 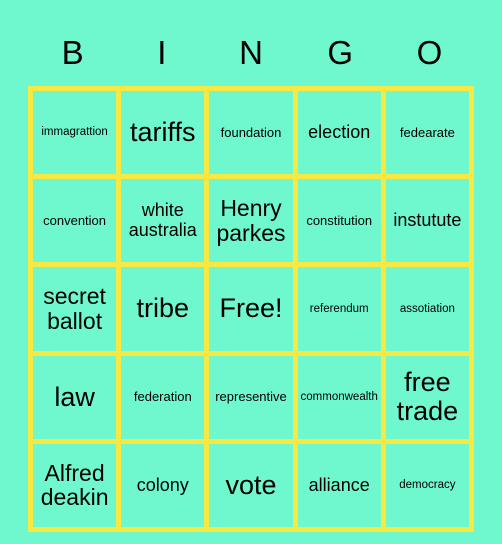 I want to click on bingo-cell-label: assotiation, so click(x=427, y=308).